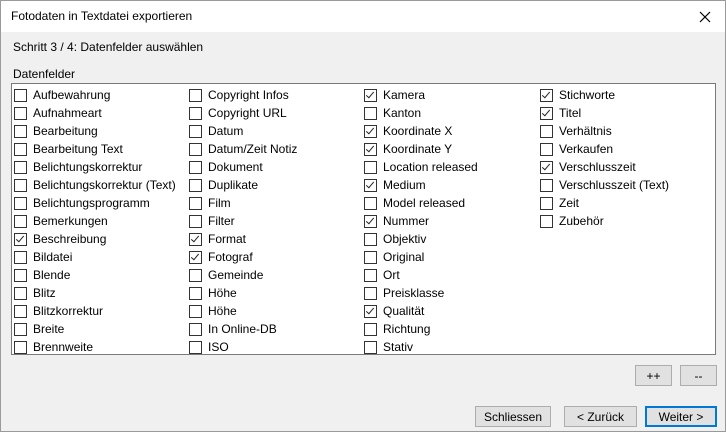 Image resolution: width=726 pixels, height=432 pixels. Describe the element at coordinates (242, 329) in the screenshot. I see `field-checkbox-item: In Online-DB` at that location.